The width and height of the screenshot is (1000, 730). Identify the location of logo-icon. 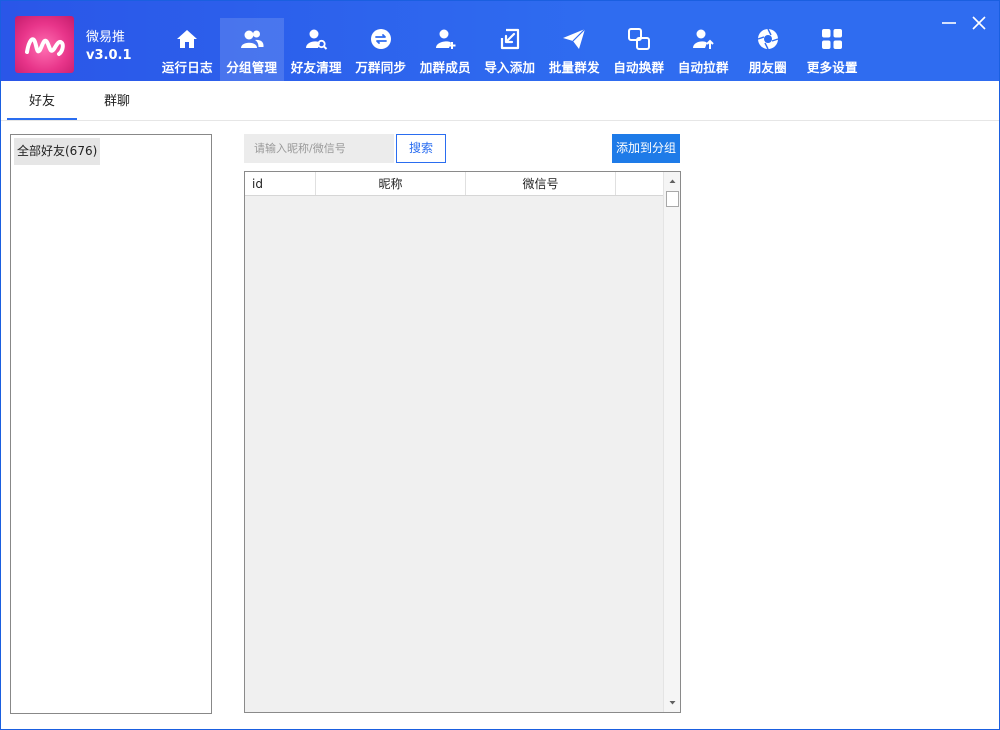
(45, 46).